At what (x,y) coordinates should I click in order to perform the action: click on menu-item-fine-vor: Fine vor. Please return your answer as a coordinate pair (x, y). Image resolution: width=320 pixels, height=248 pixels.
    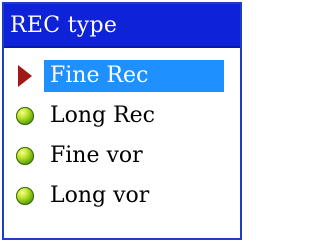
    Looking at the image, I should click on (122, 156).